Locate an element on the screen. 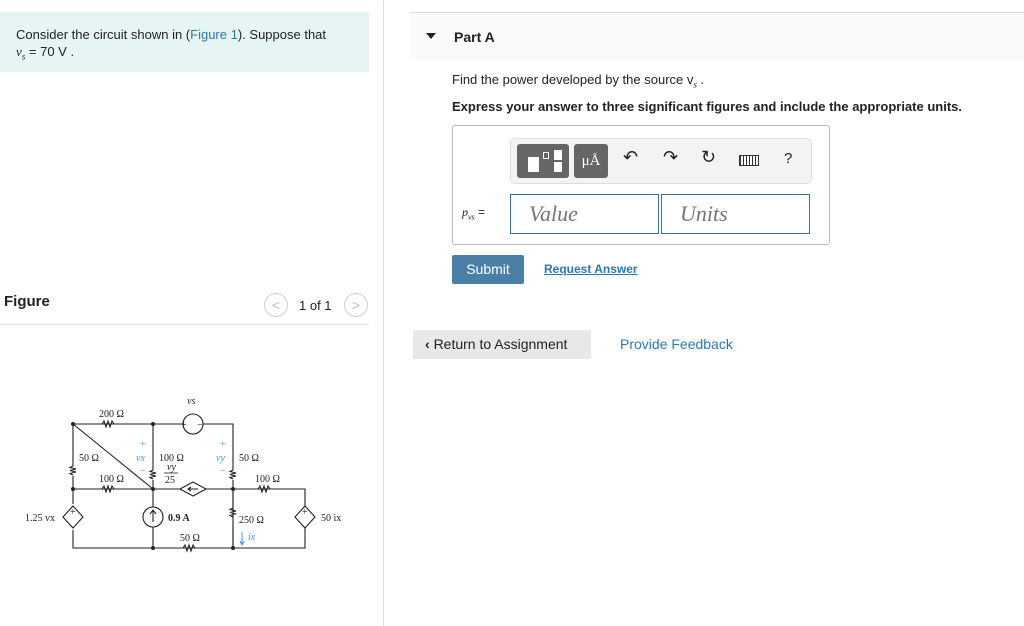 This screenshot has height=626, width=1024. label-current-source: 0.9 A is located at coordinates (179, 518).